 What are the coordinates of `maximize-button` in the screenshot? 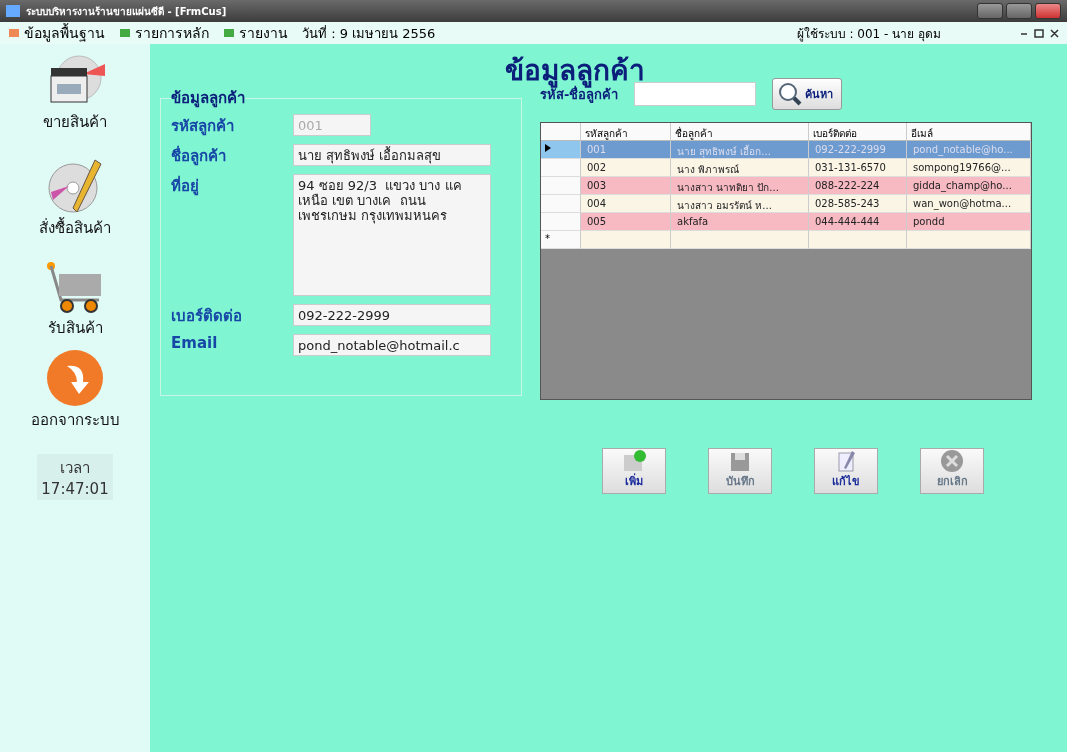 It's located at (1019, 11).